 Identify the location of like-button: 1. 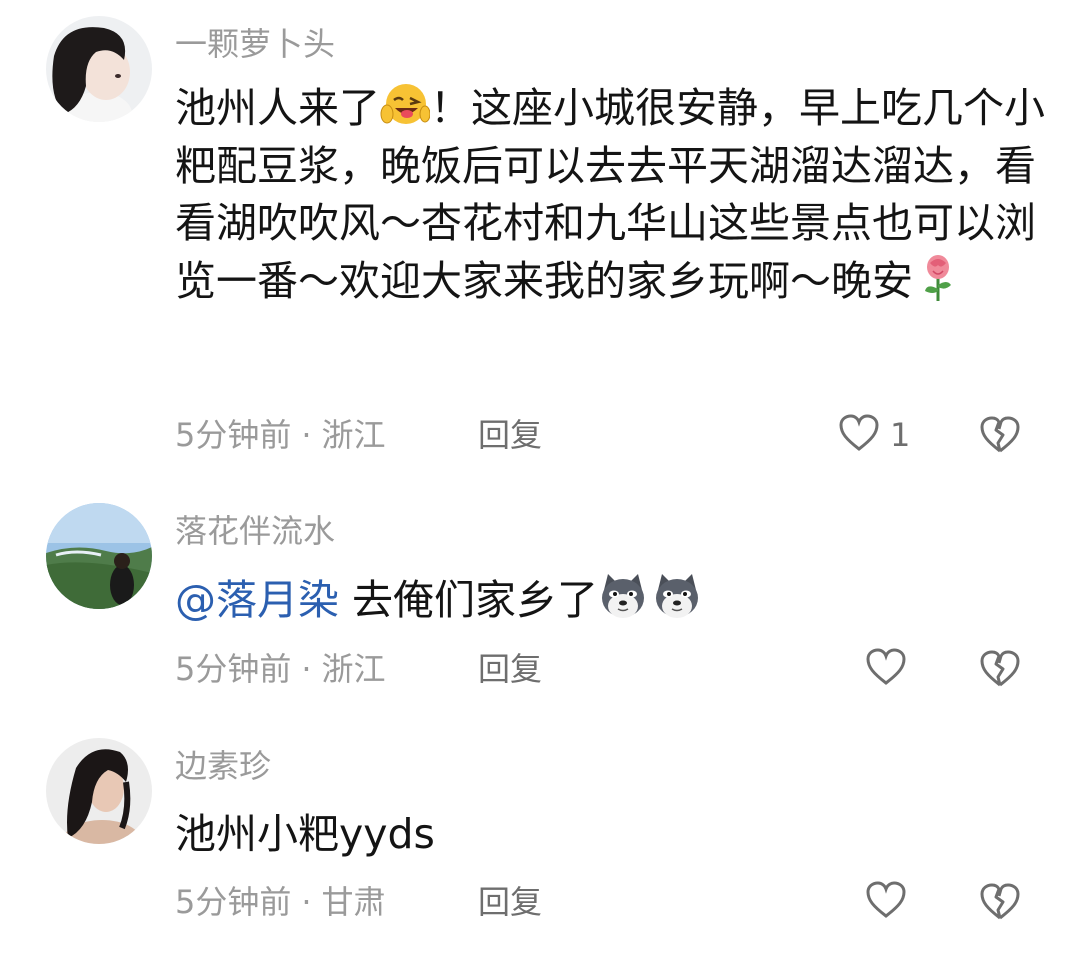
(874, 435).